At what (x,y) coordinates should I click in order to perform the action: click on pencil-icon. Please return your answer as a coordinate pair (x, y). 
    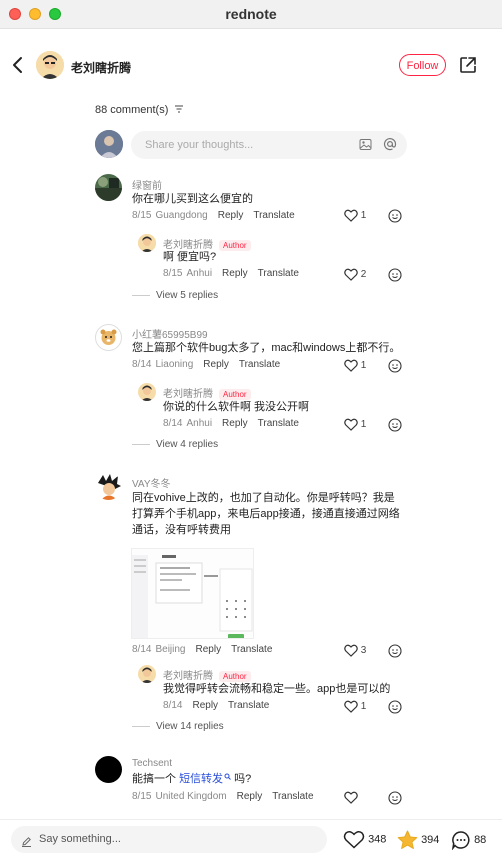
    Looking at the image, I should click on (26, 843).